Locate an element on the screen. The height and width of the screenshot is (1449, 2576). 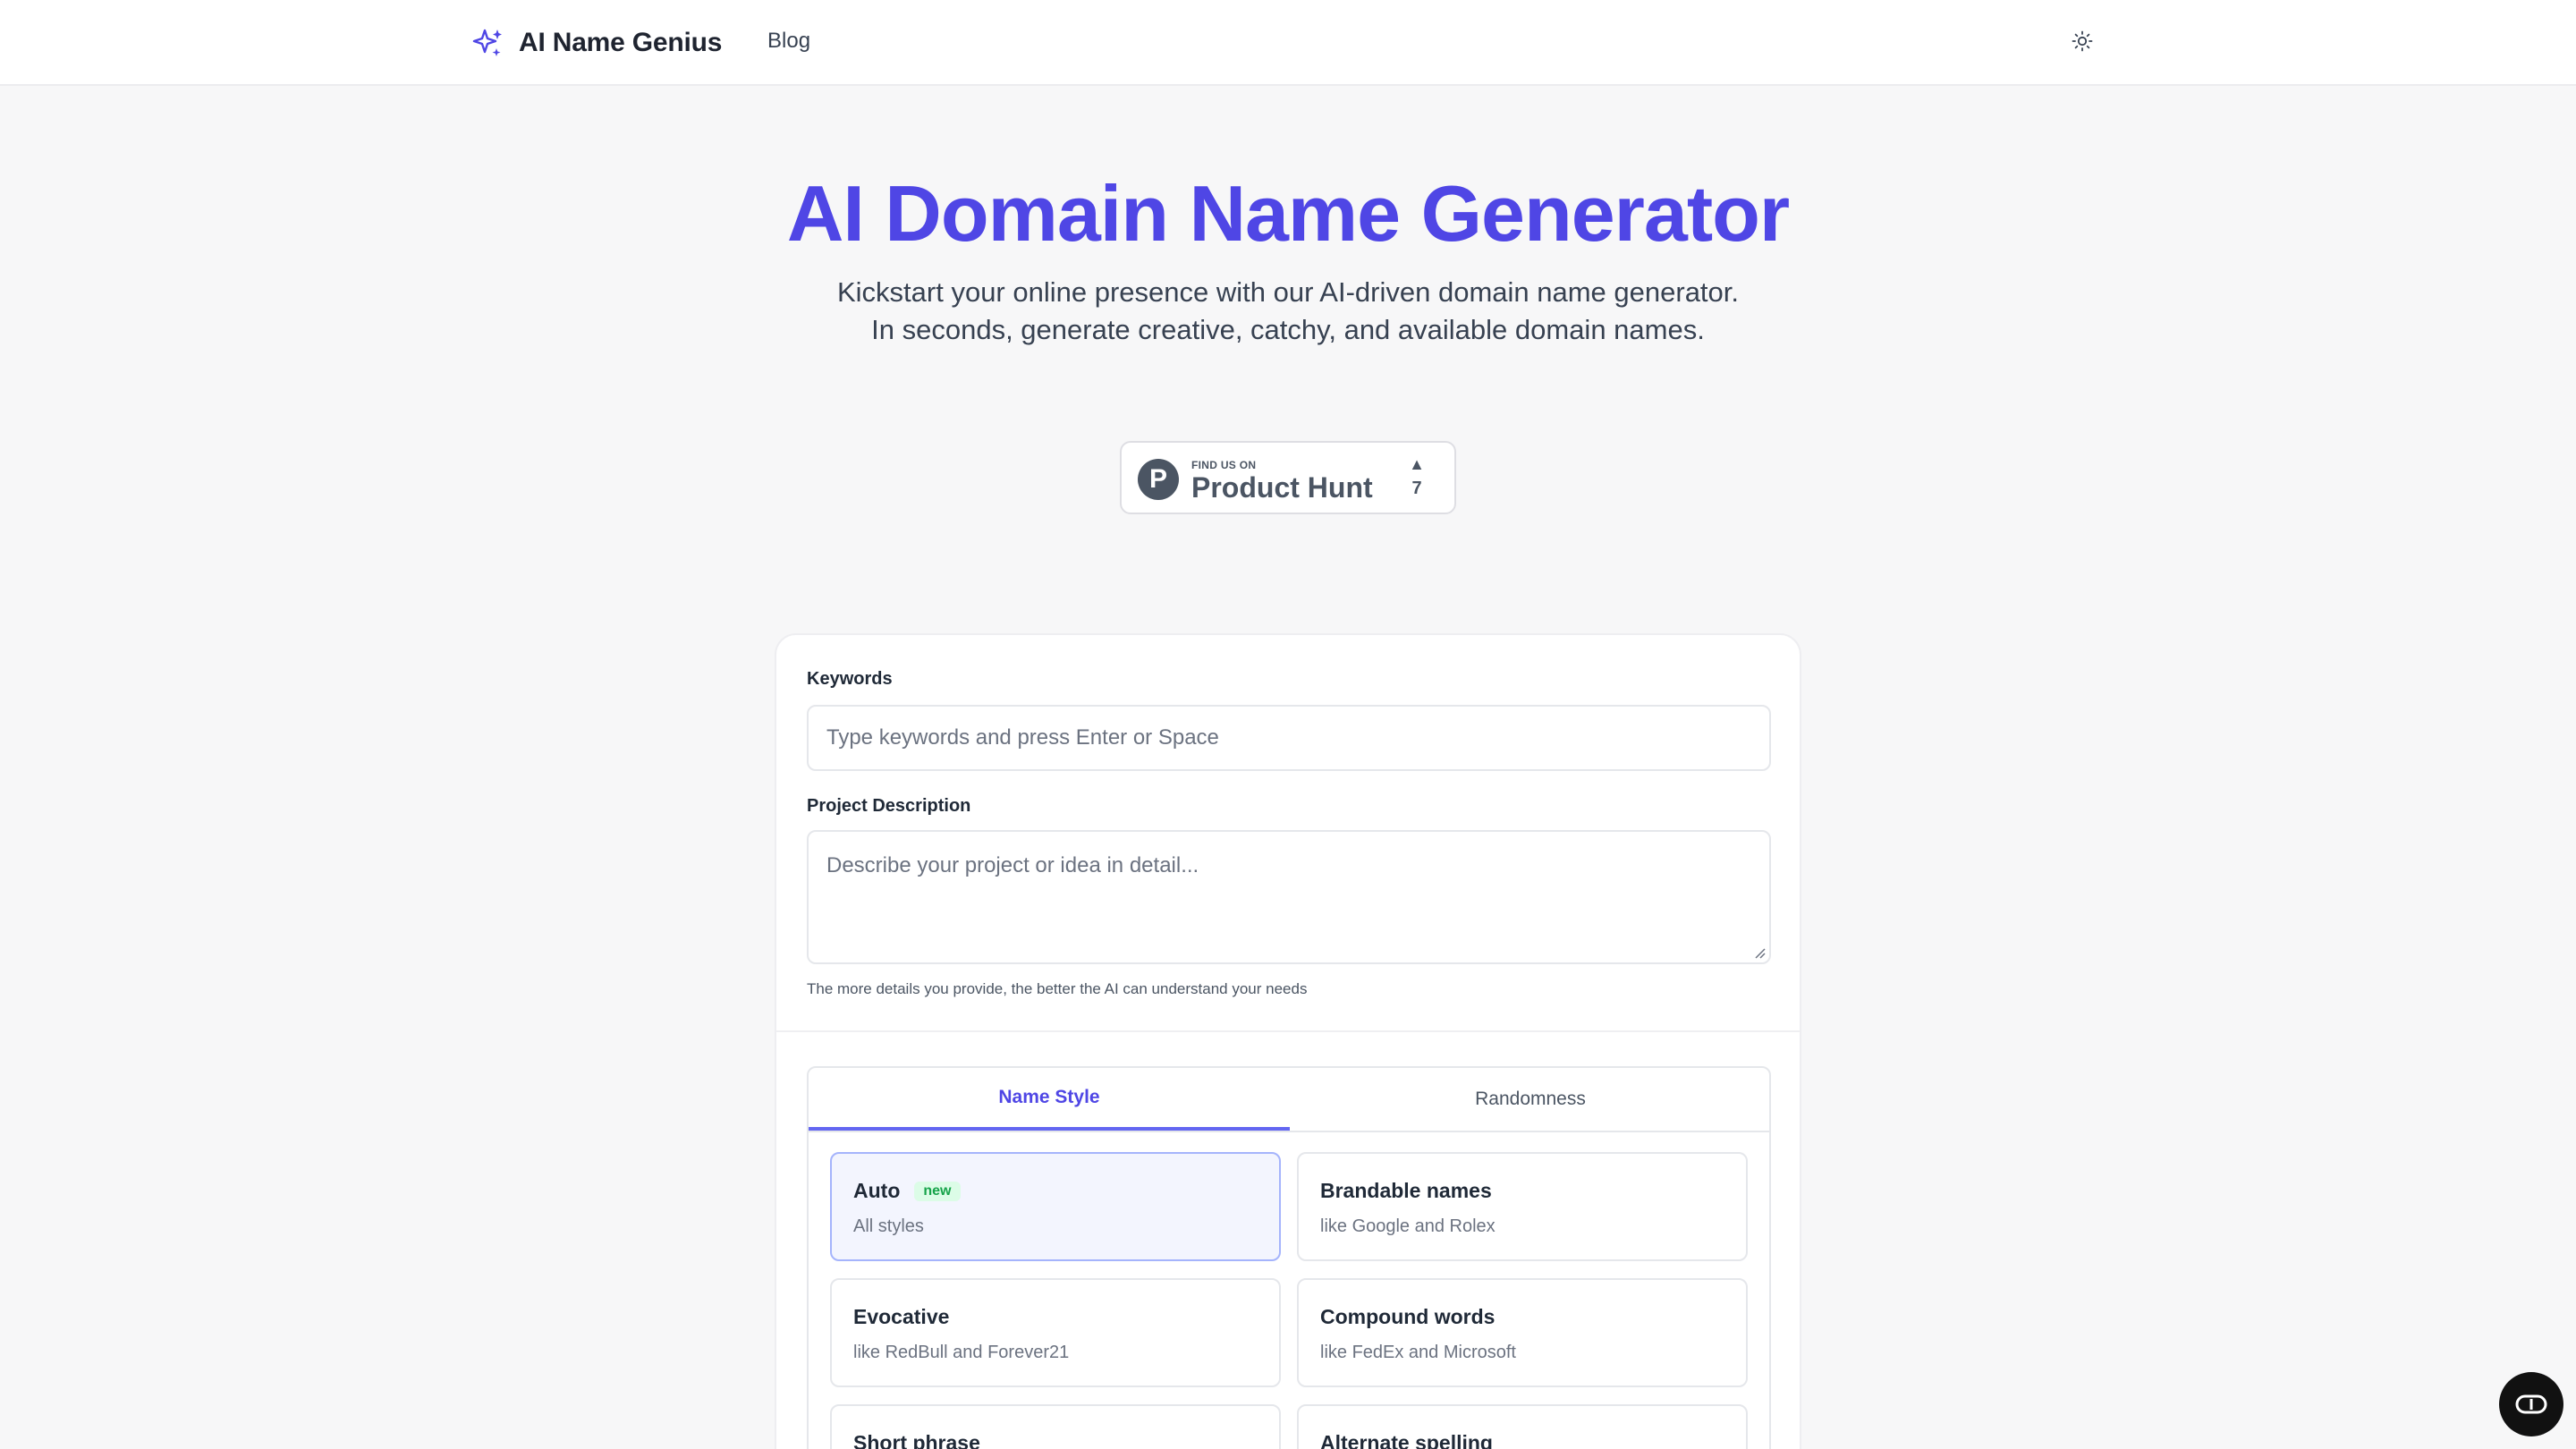
upvote-count: 7 is located at coordinates (1416, 488).